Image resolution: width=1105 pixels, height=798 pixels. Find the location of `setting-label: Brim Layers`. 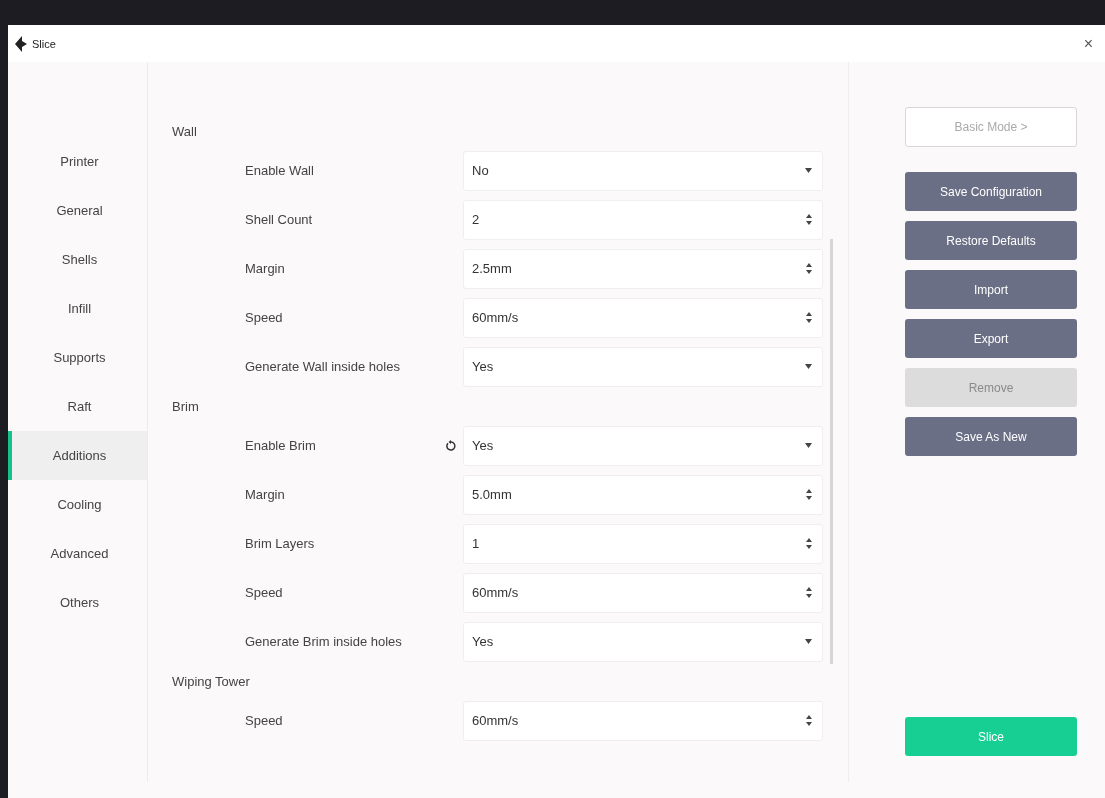

setting-label: Brim Layers is located at coordinates (280, 543).